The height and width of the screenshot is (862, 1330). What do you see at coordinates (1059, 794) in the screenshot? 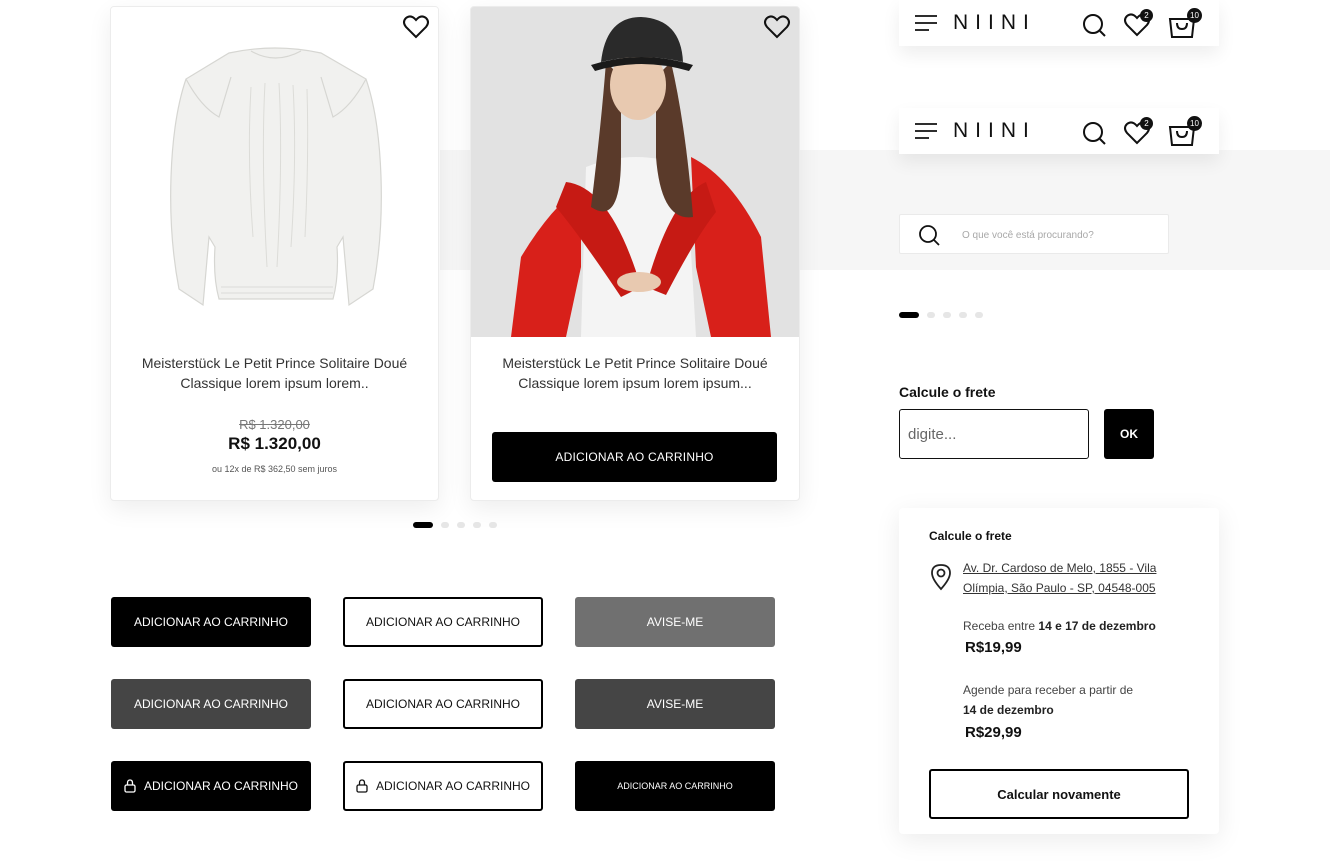
I see `recalculate-button: Calcular novamente` at bounding box center [1059, 794].